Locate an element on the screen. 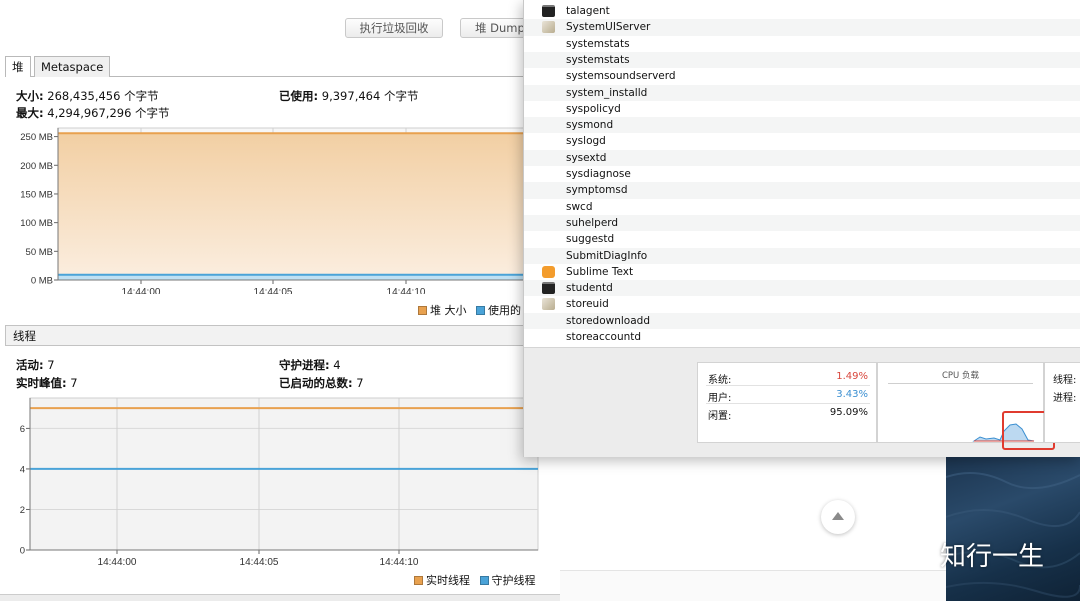 The width and height of the screenshot is (1080, 601). used-legend-label: 使用的 is located at coordinates (504, 310).